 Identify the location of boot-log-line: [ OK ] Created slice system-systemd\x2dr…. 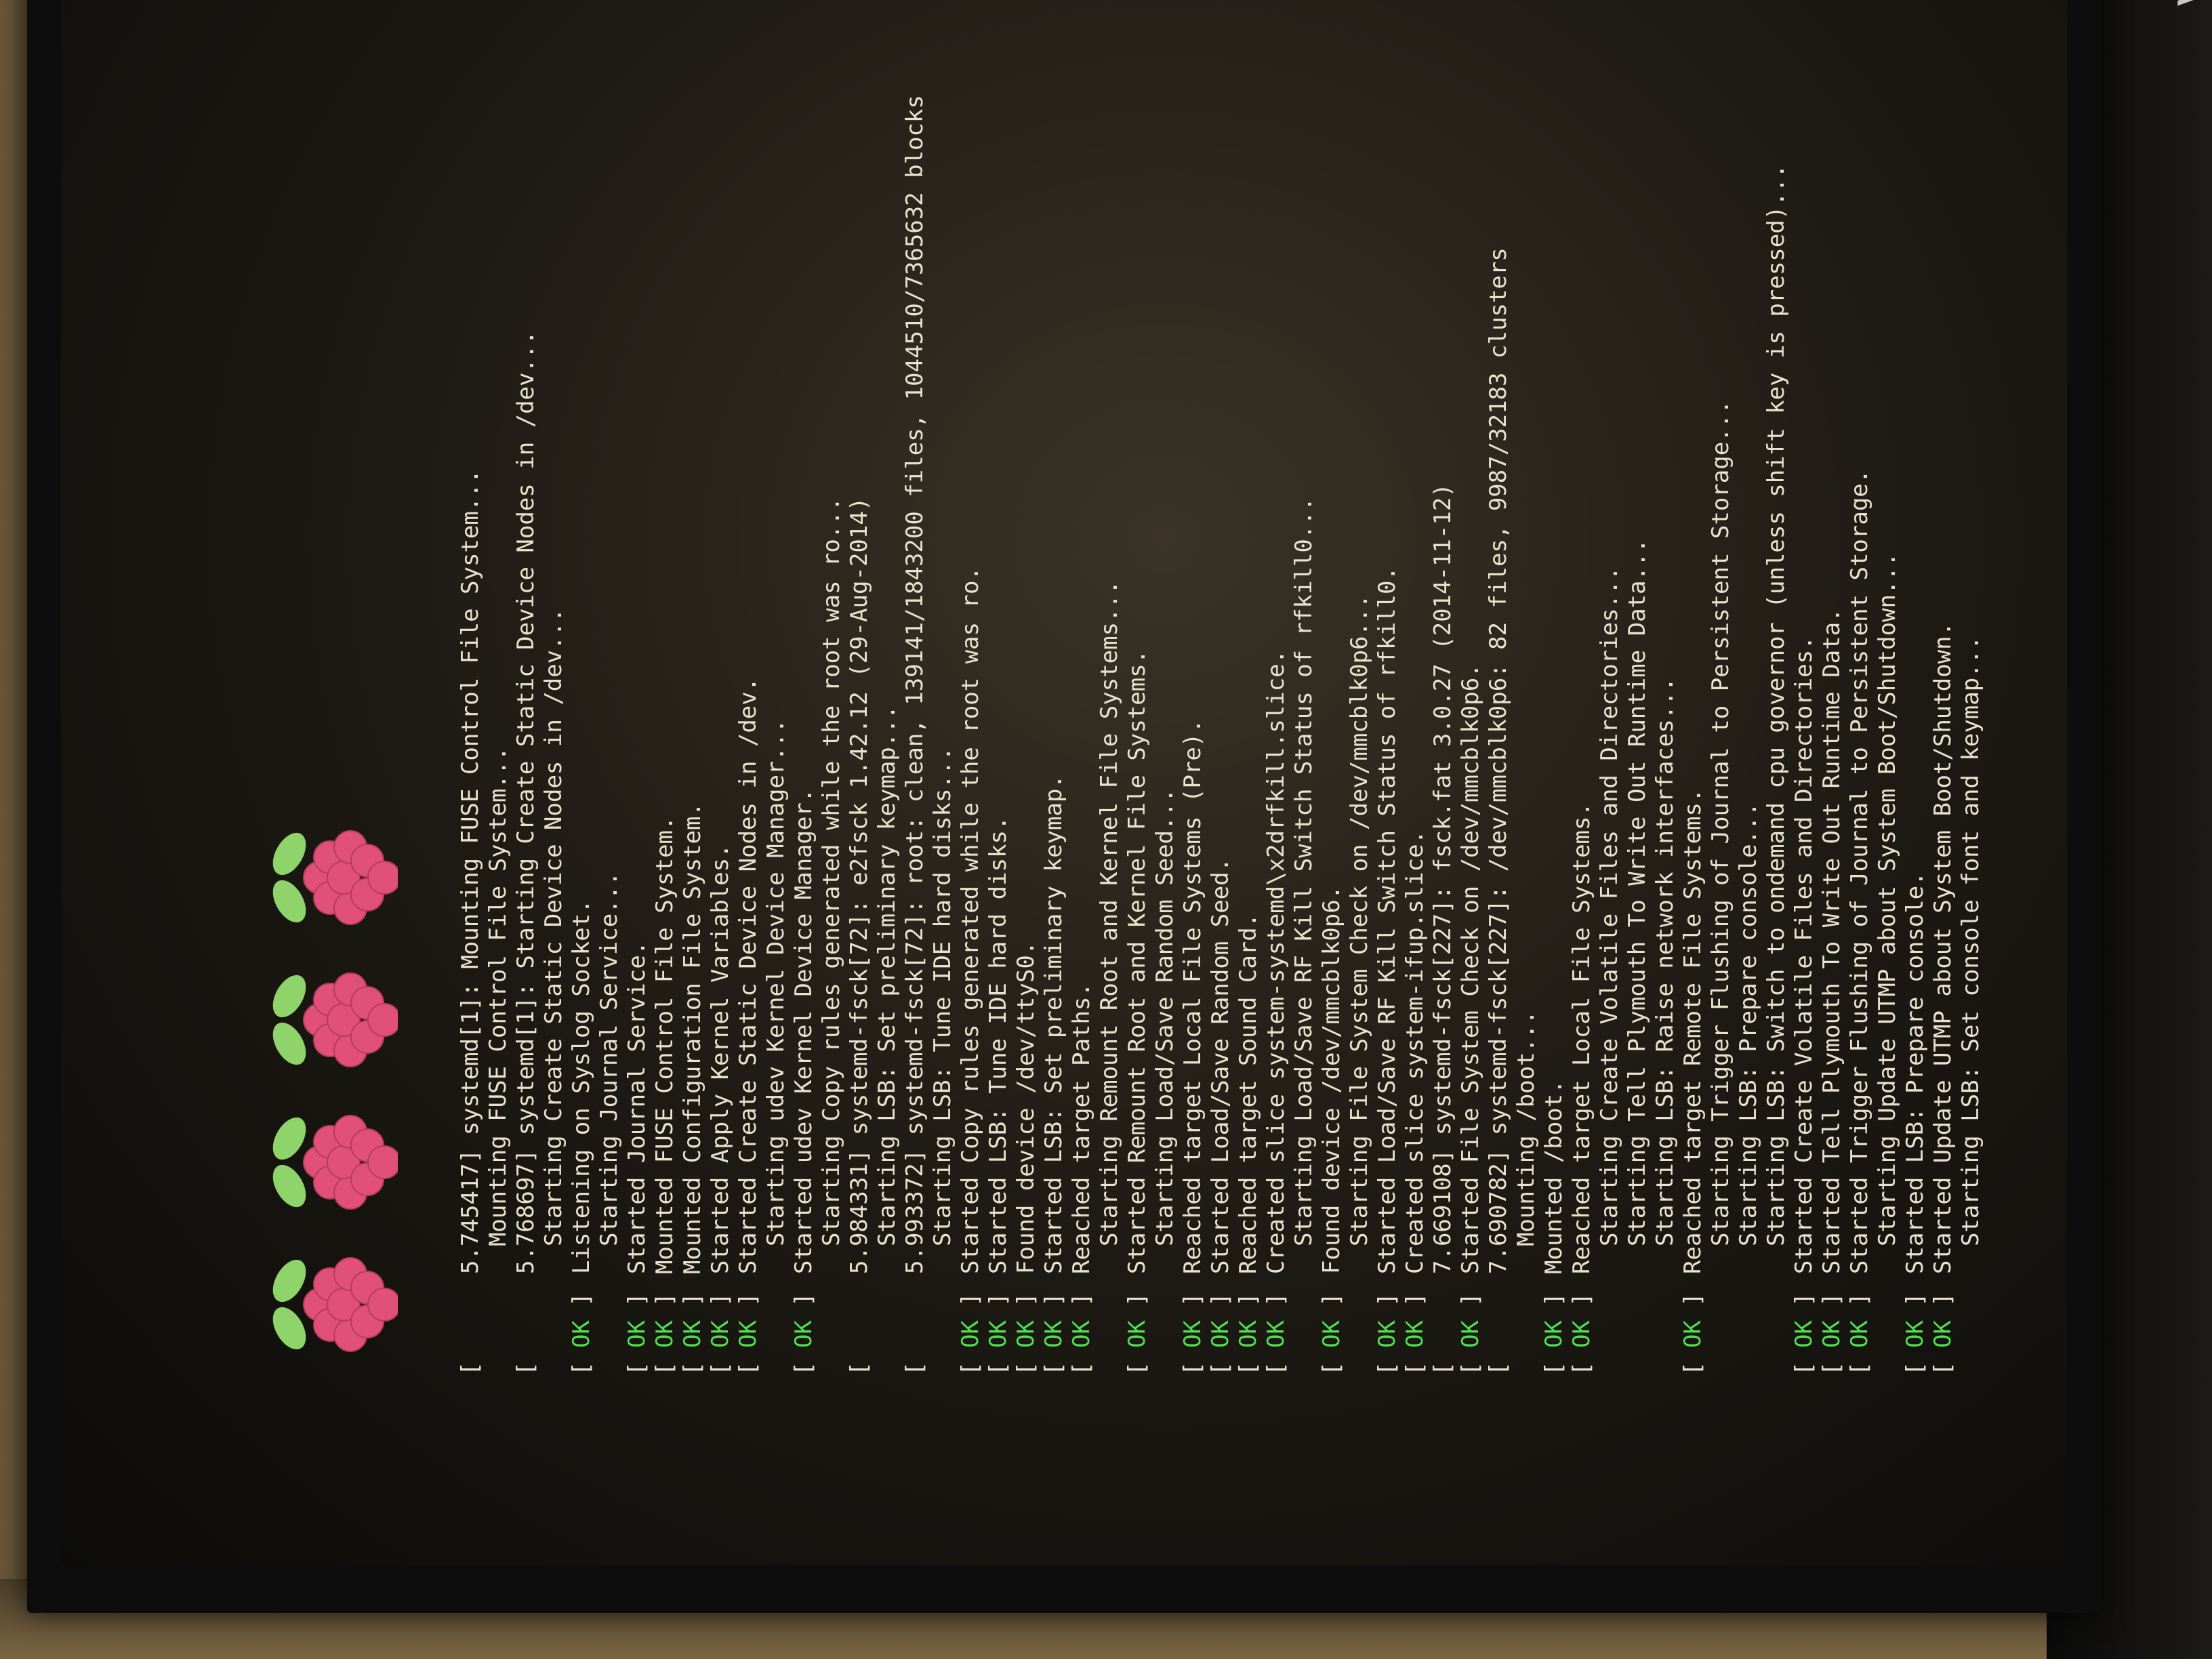
(1276, 688).